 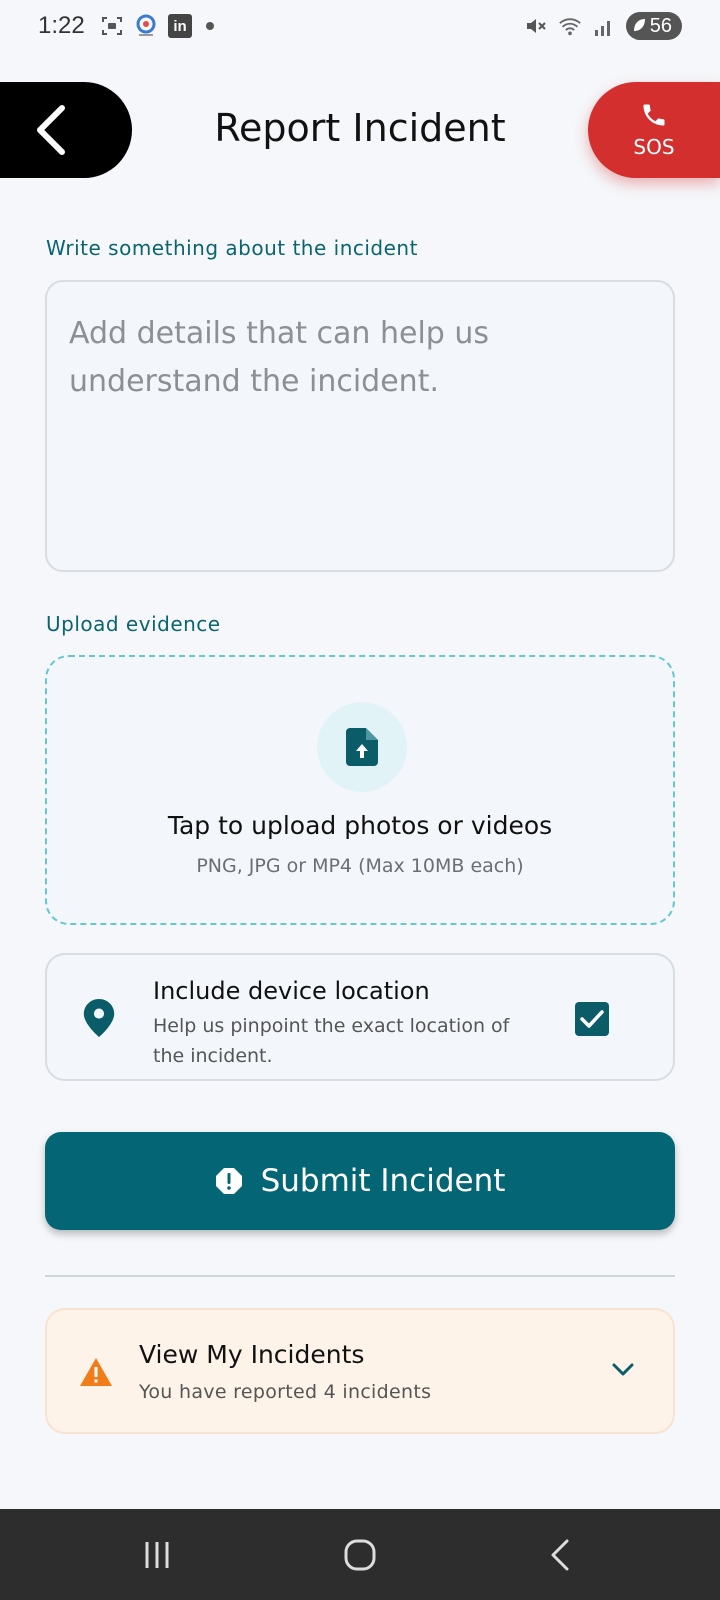 I want to click on home-button, so click(x=360, y=1555).